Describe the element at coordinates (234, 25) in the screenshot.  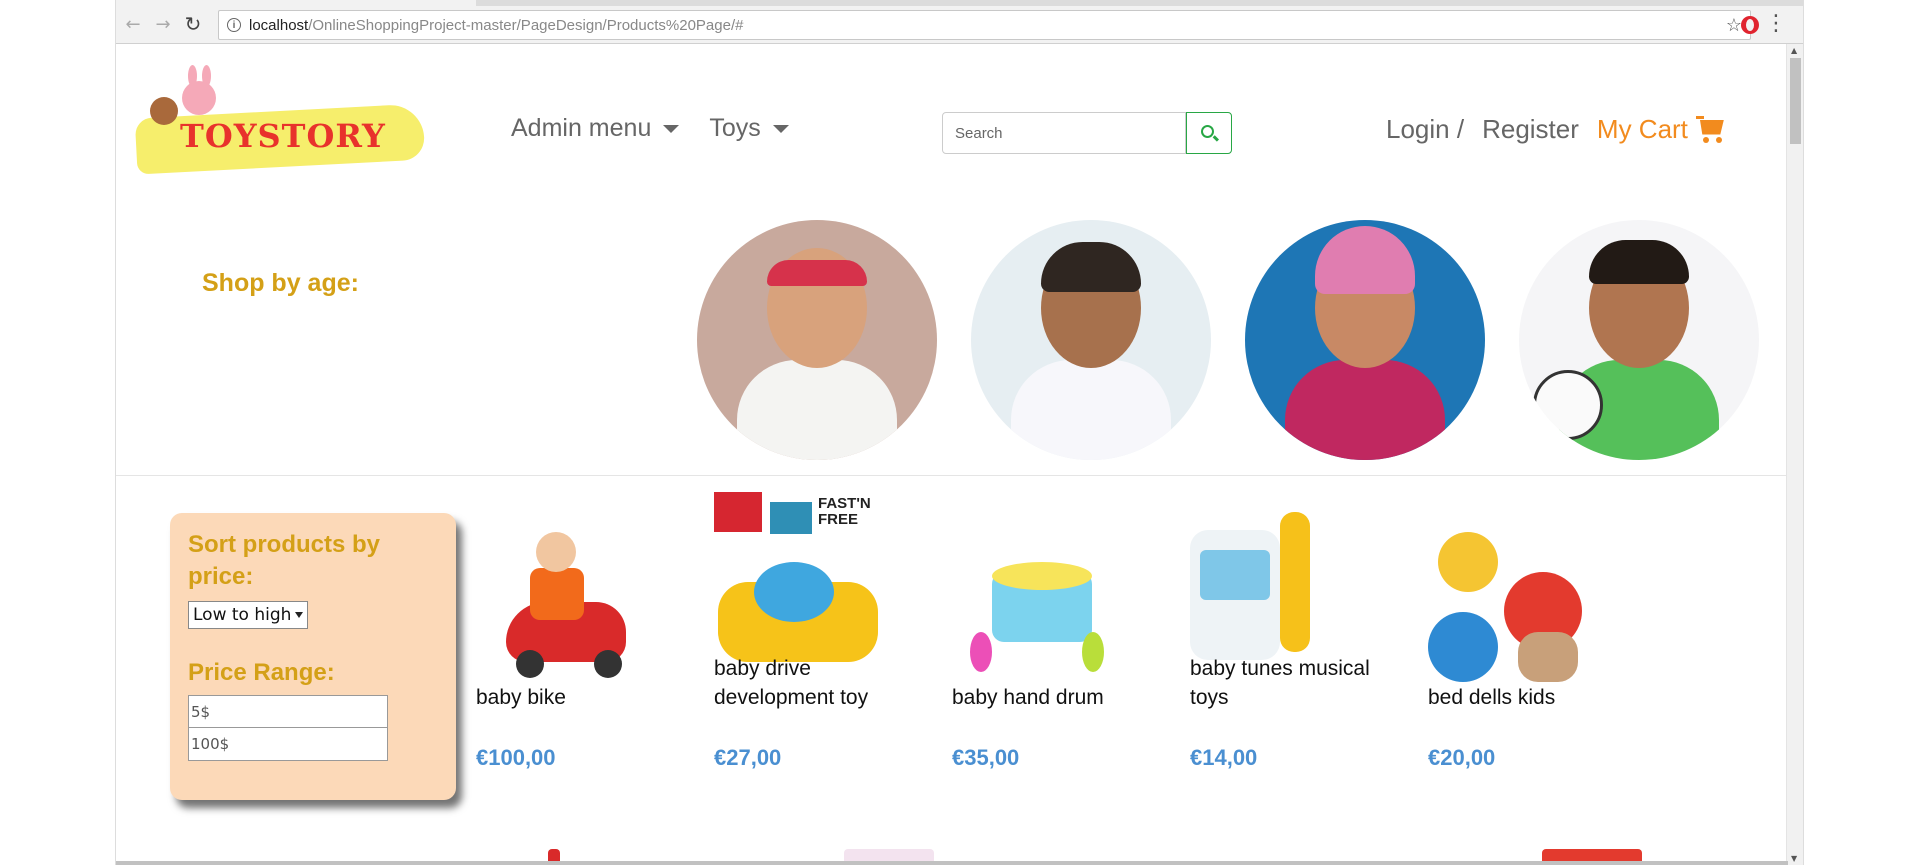
I see `info-icon: i` at that location.